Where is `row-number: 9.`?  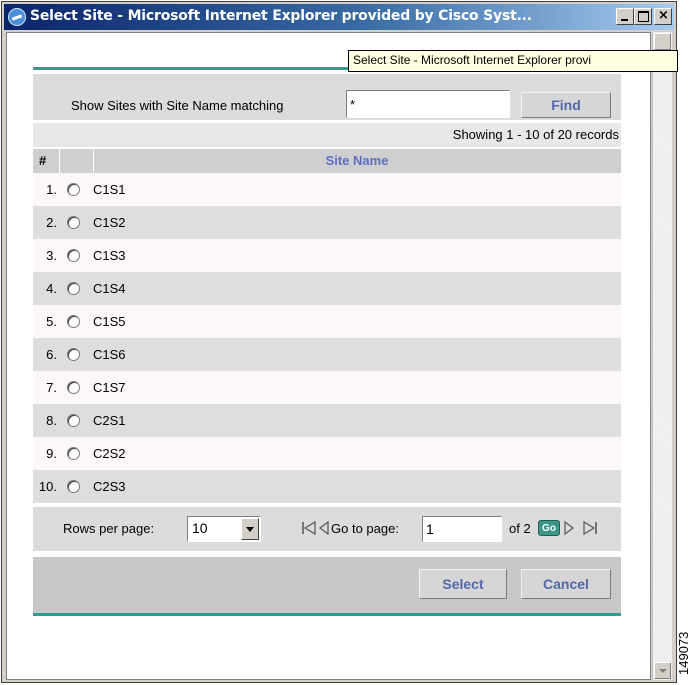 row-number: 9. is located at coordinates (51, 453).